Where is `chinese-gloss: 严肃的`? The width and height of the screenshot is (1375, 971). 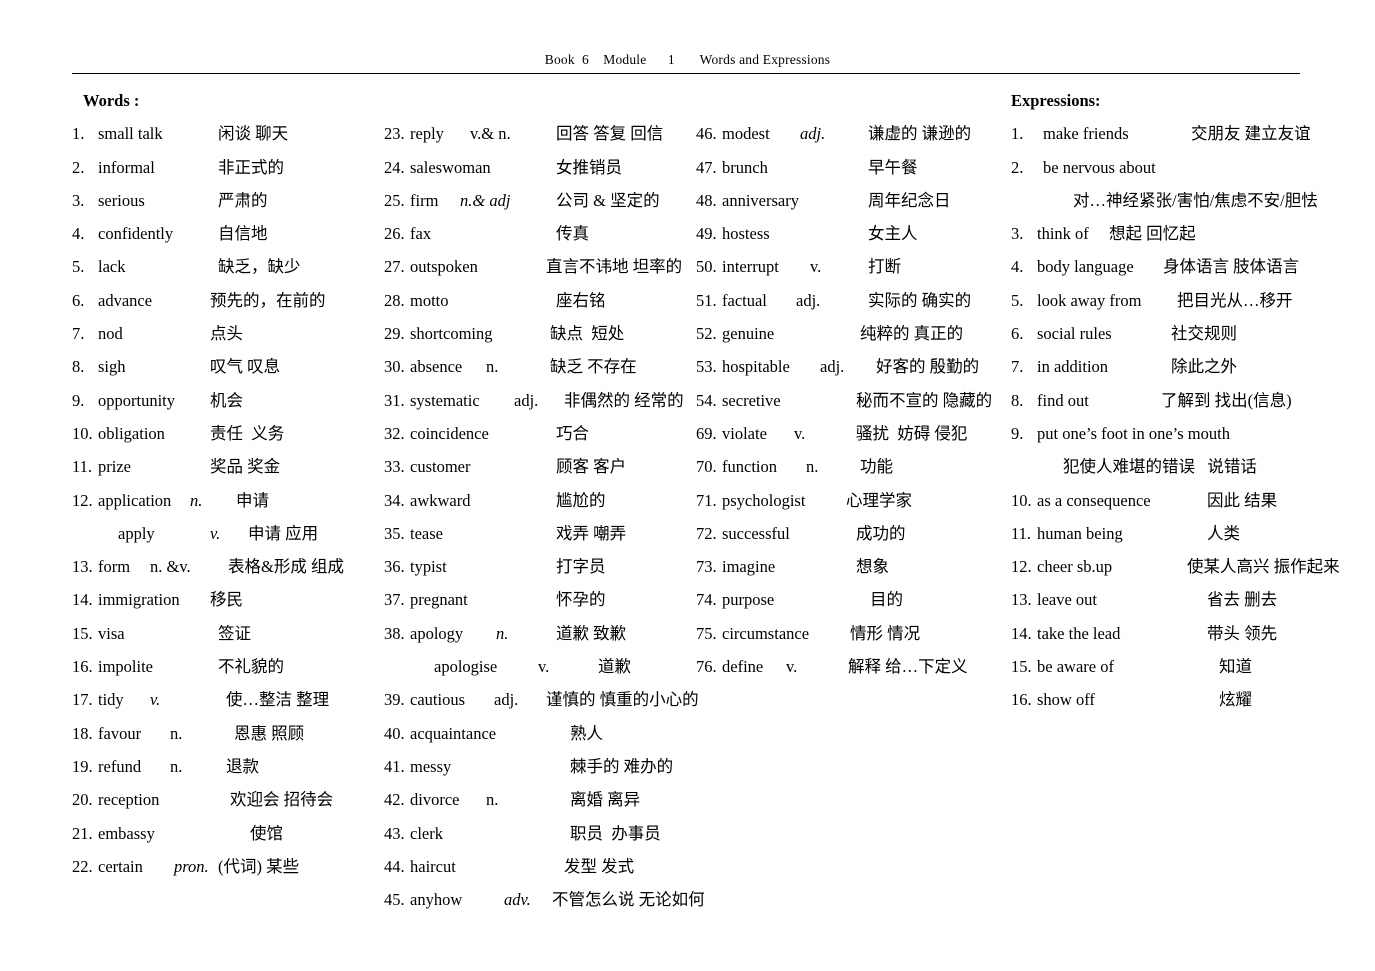 chinese-gloss: 严肃的 is located at coordinates (243, 200).